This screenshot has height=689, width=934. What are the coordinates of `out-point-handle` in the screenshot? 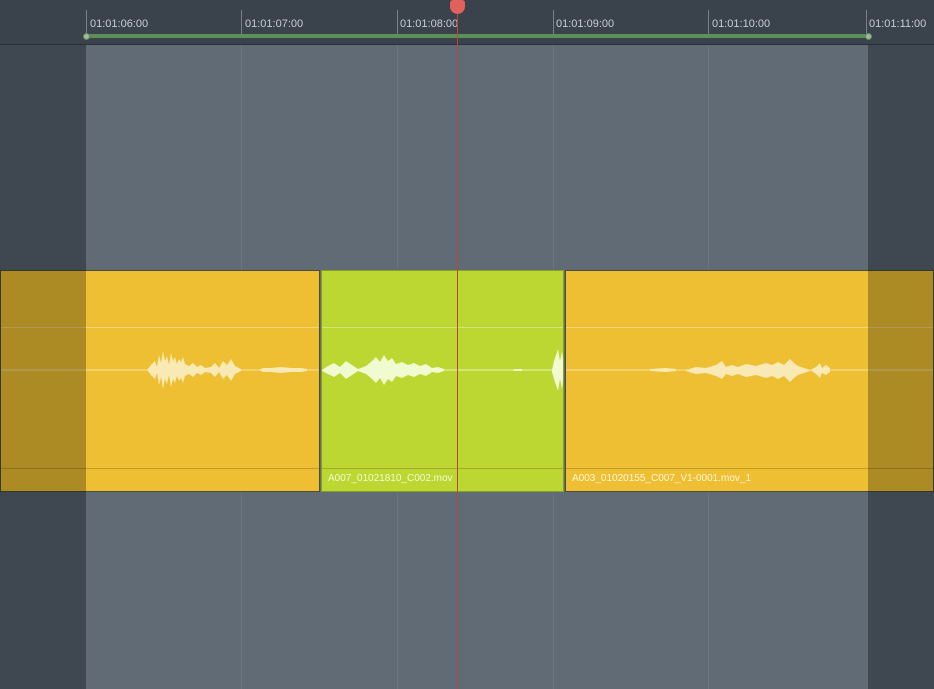 It's located at (868, 36).